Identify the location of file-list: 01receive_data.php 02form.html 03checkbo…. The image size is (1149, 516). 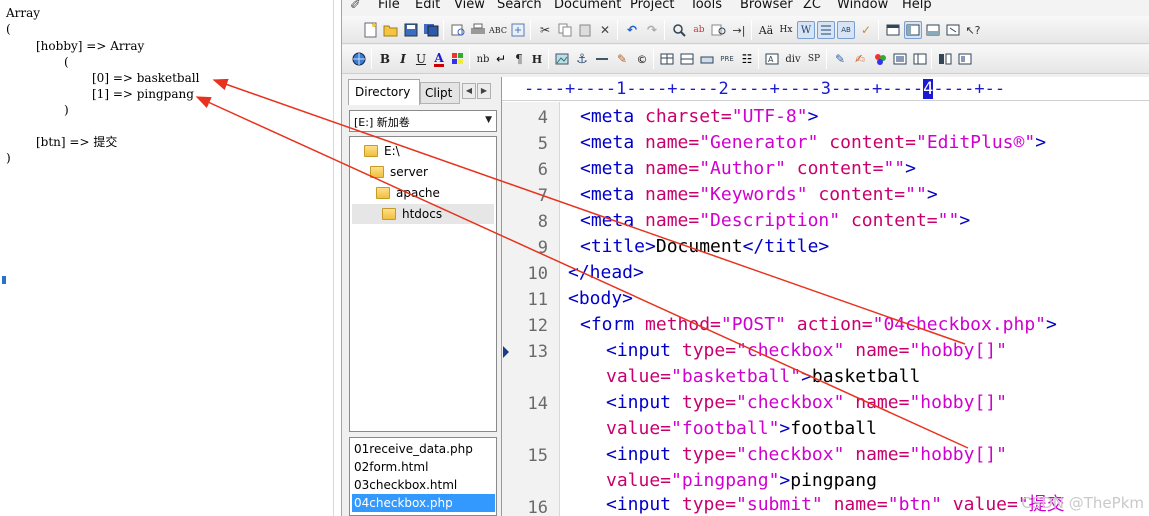
(423, 476).